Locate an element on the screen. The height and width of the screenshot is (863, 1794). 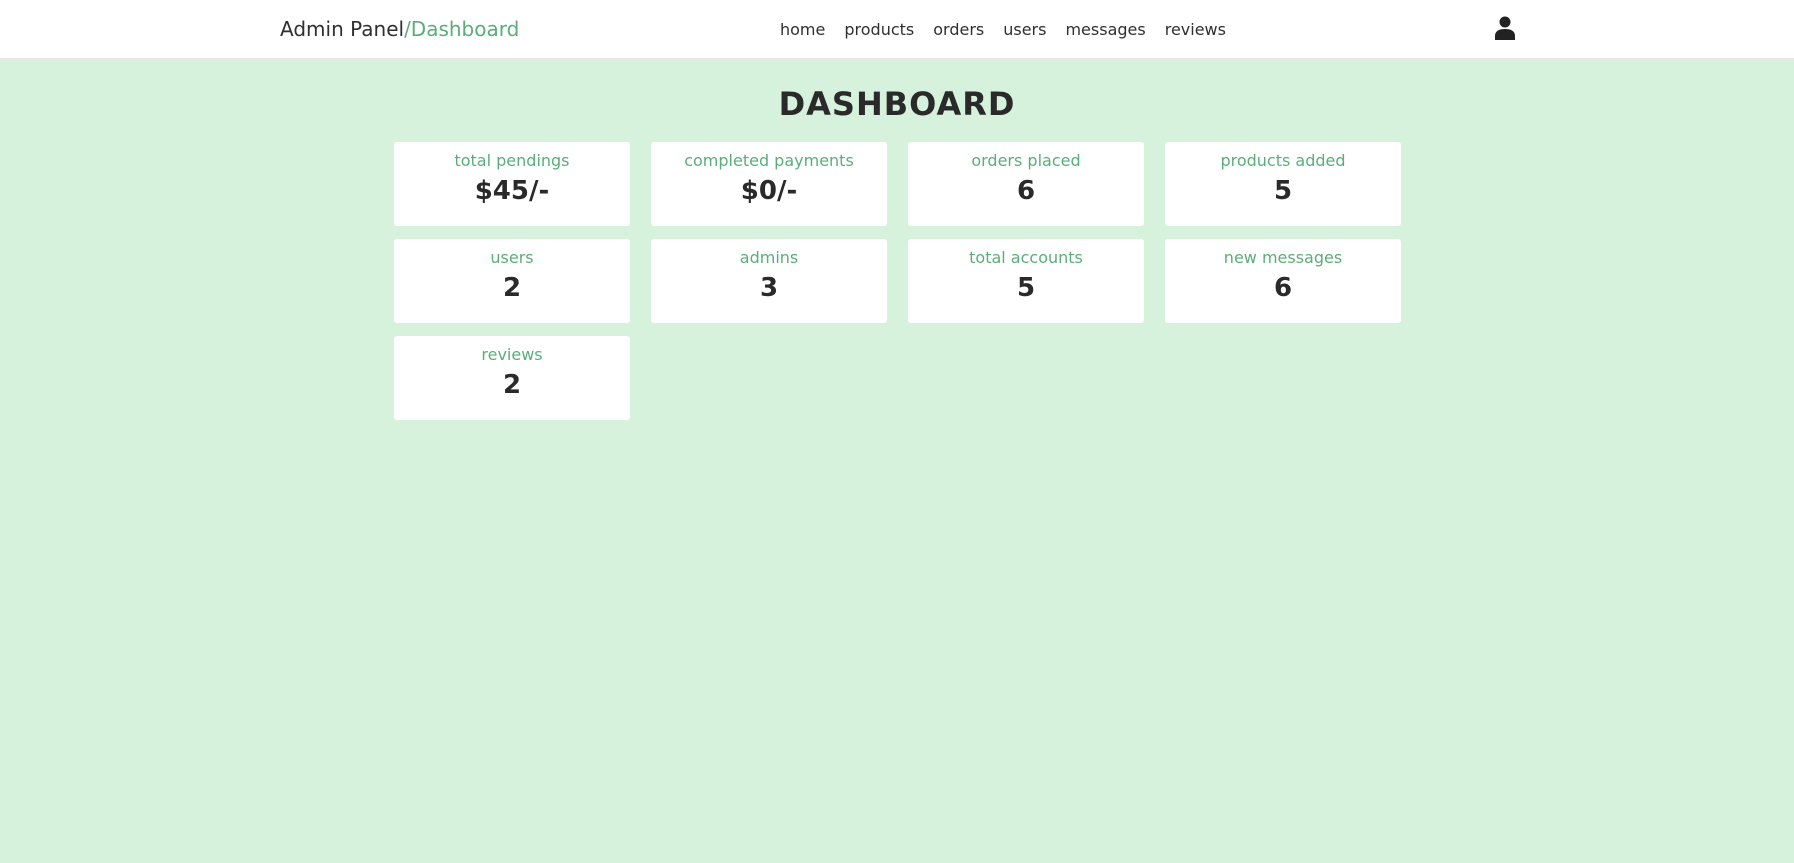
logo: Admin Panel/Dashboard is located at coordinates (399, 29).